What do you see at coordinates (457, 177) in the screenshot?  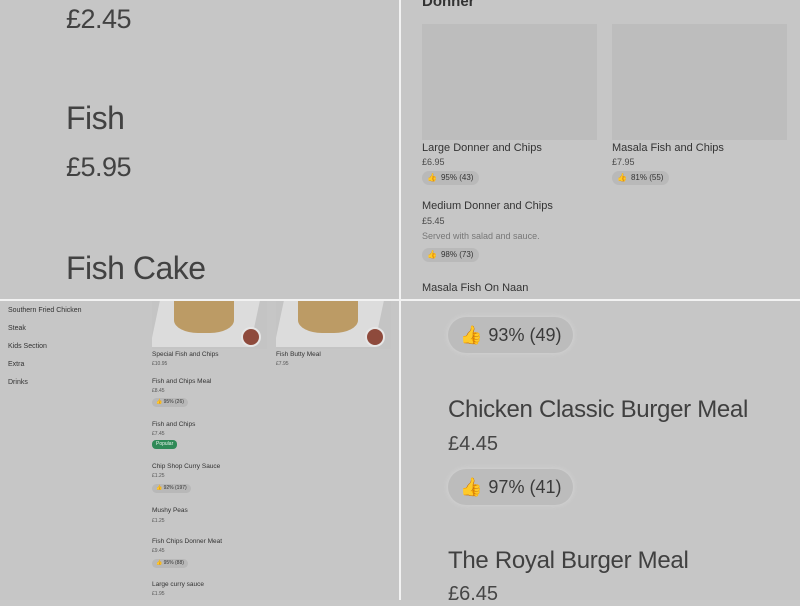 I see `rating-text: 95% (43)` at bounding box center [457, 177].